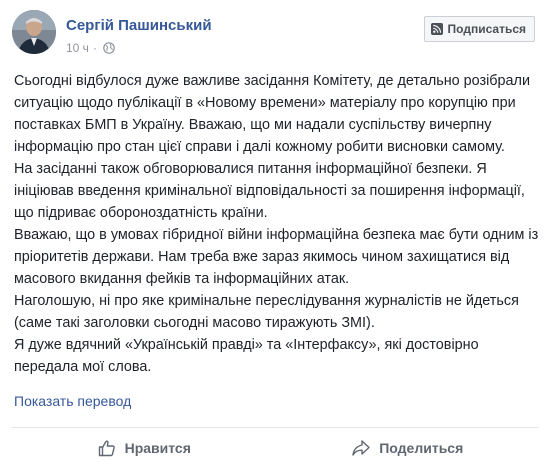 The image size is (551, 469). Describe the element at coordinates (421, 448) in the screenshot. I see `share-label: Поделиться` at that location.